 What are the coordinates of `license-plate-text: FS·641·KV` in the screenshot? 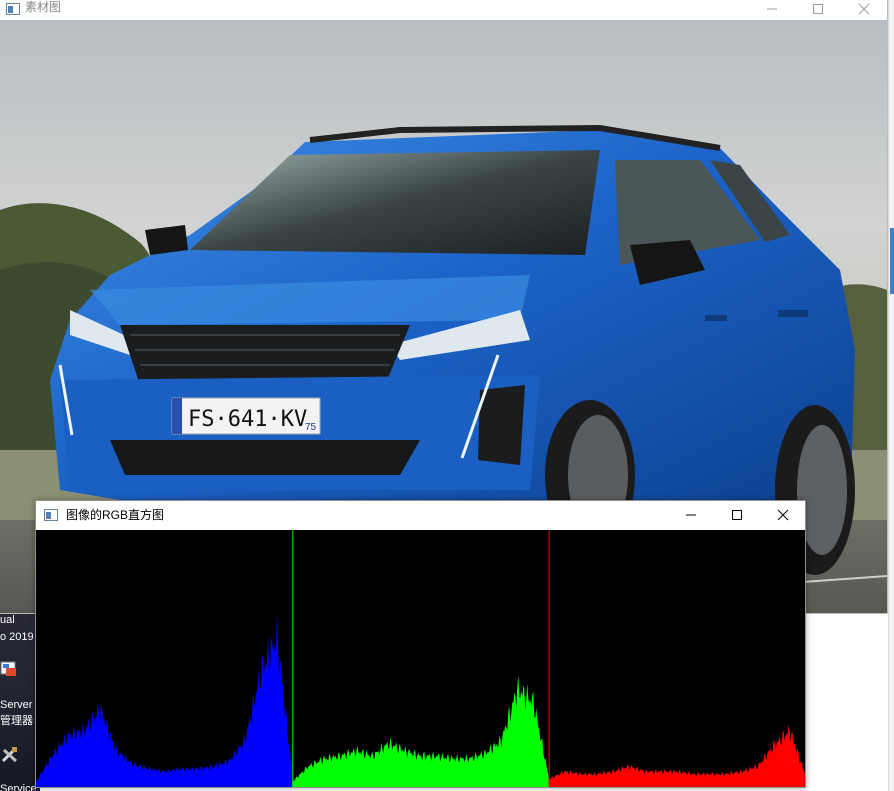 It's located at (247, 419).